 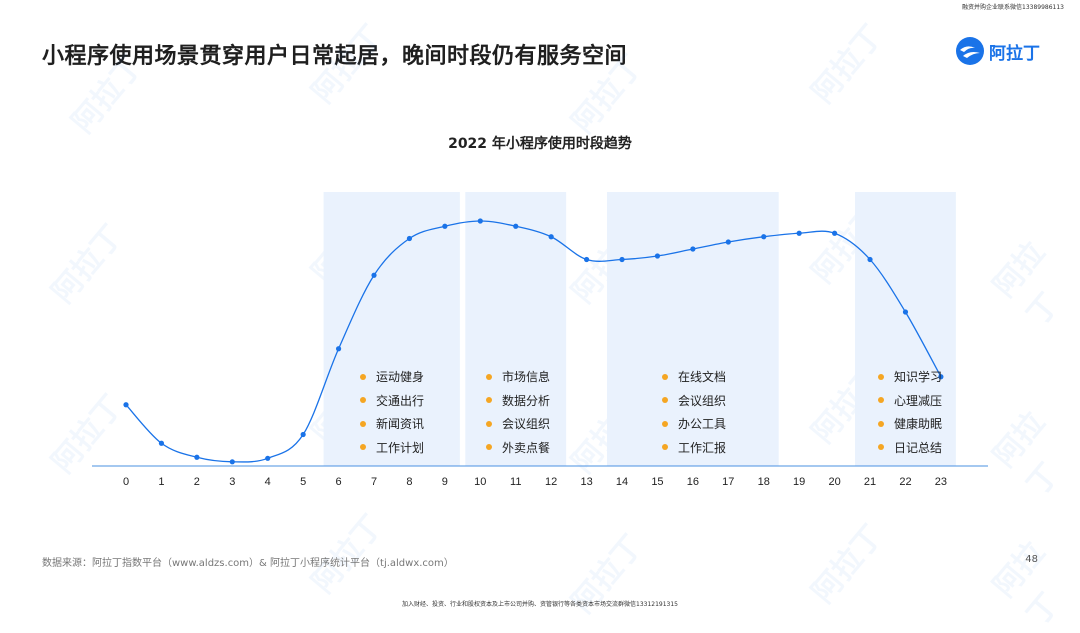 I want to click on page-number: 48, so click(x=1031, y=559).